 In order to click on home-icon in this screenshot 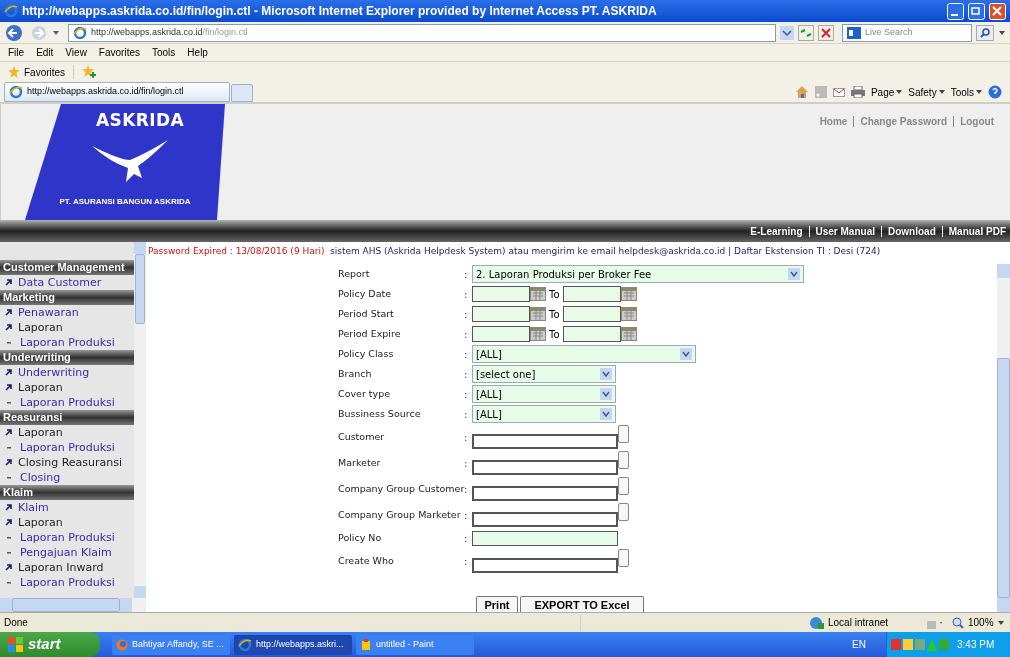, I will do `click(801, 92)`.